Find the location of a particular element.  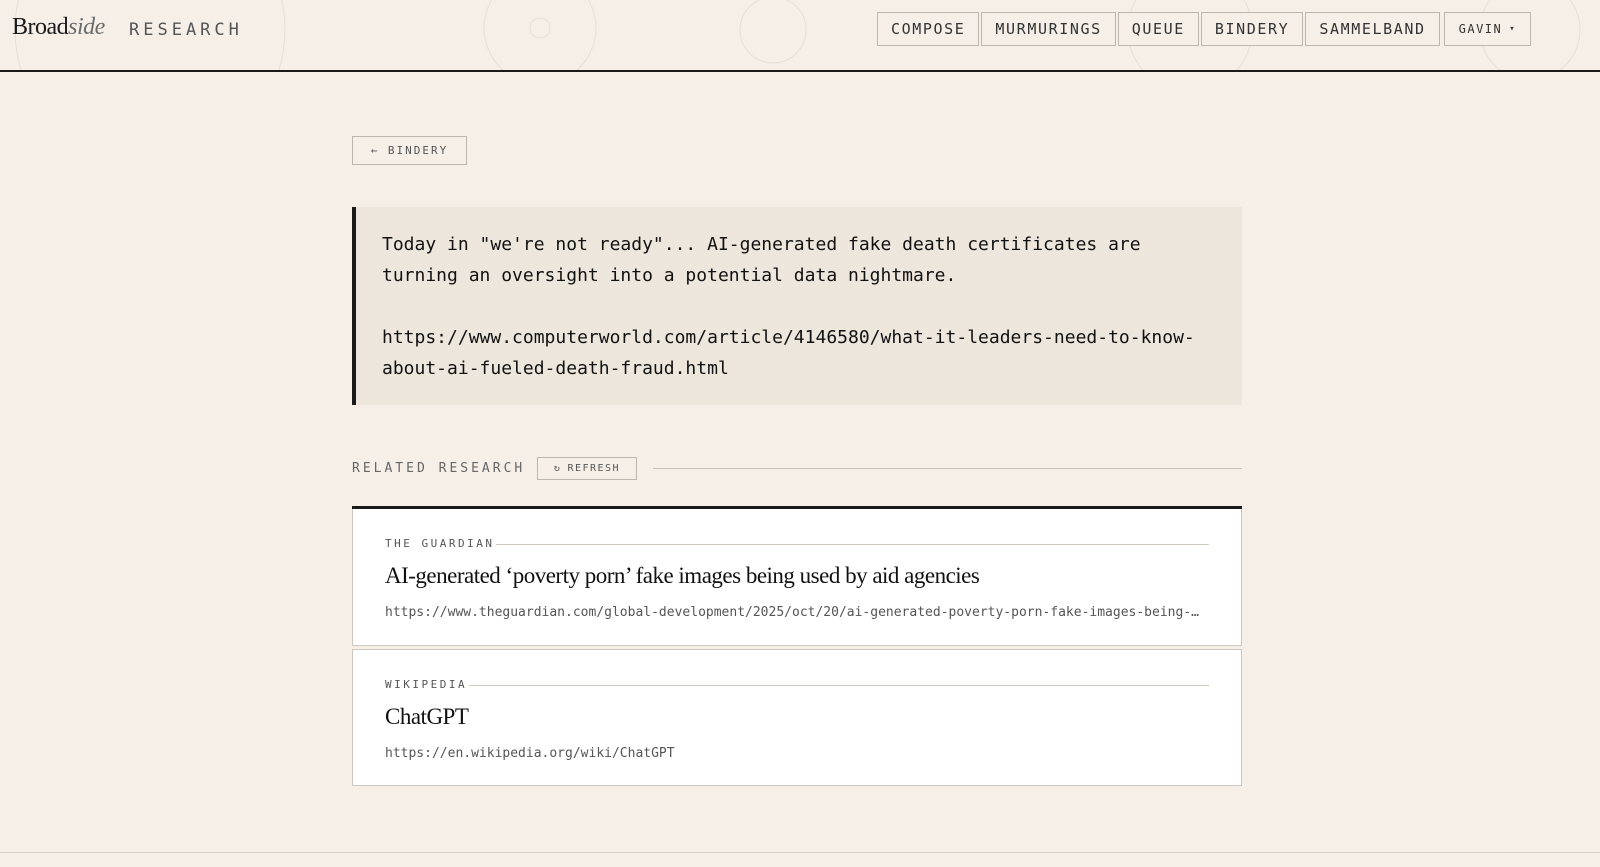

brand-logo: Broadside is located at coordinates (58, 27).